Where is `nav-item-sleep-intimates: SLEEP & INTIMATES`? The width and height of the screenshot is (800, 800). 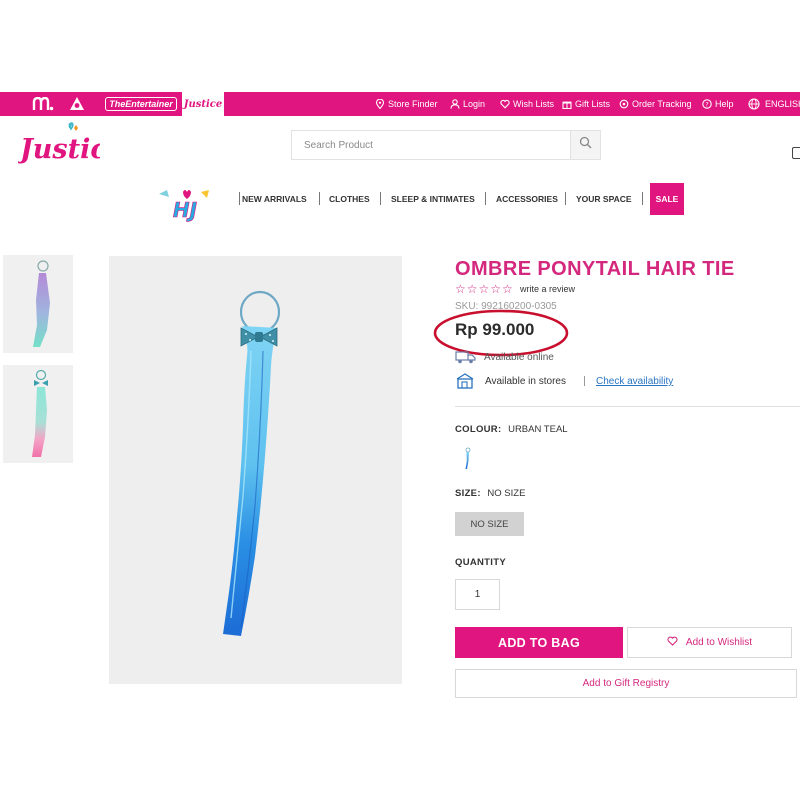
nav-item-sleep-intimates: SLEEP & INTIMATES is located at coordinates (433, 199).